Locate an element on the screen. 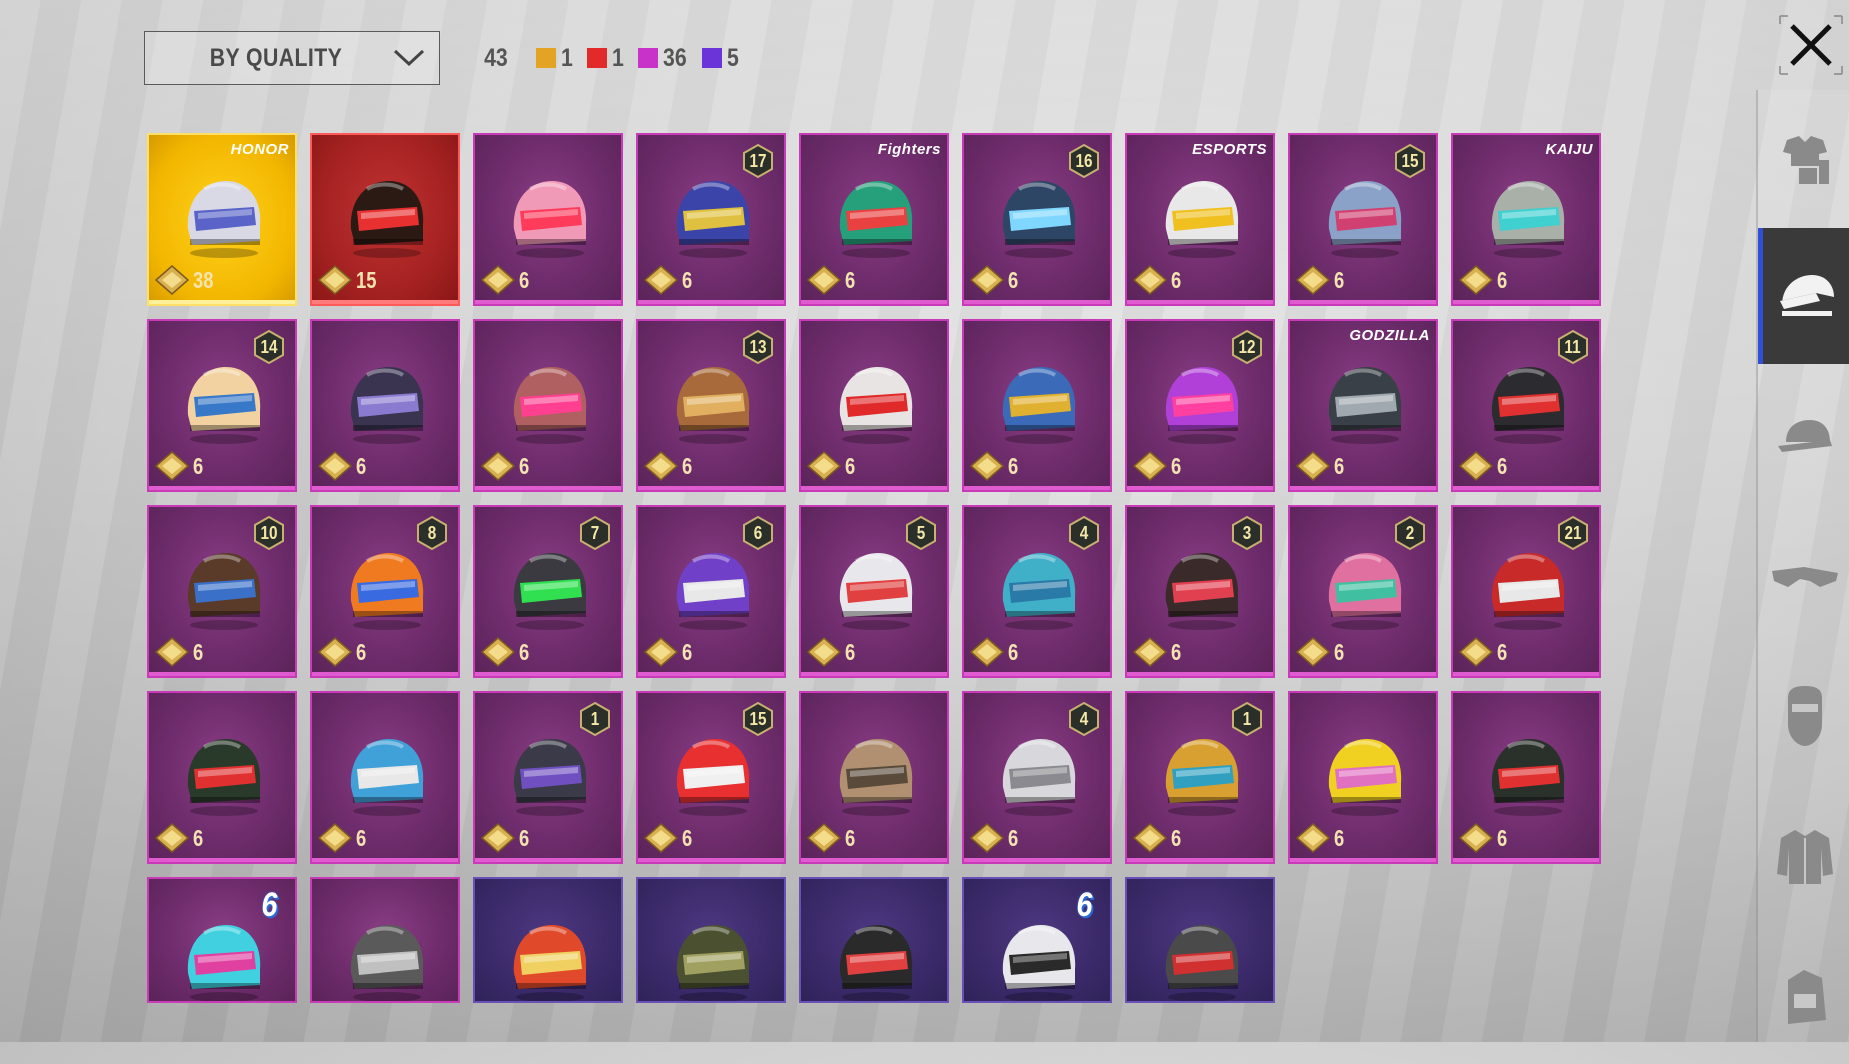  sidebar-item-backpack is located at coordinates (1803, 996).